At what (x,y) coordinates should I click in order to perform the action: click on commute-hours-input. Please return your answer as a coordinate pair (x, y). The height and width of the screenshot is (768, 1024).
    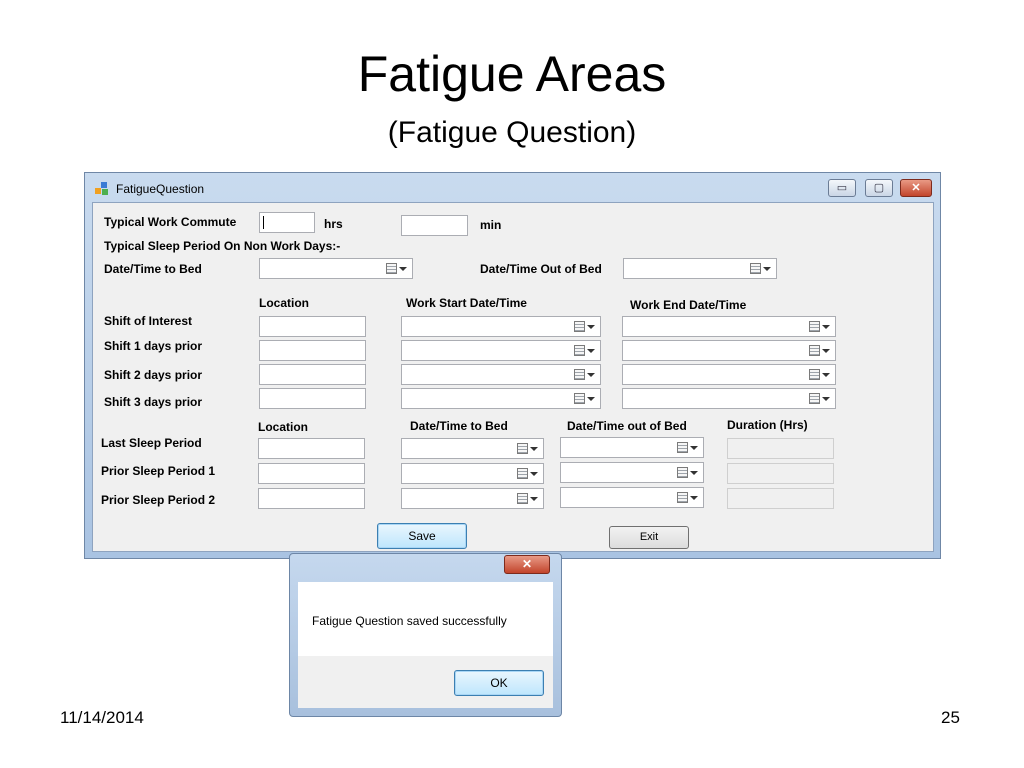
    Looking at the image, I should click on (287, 222).